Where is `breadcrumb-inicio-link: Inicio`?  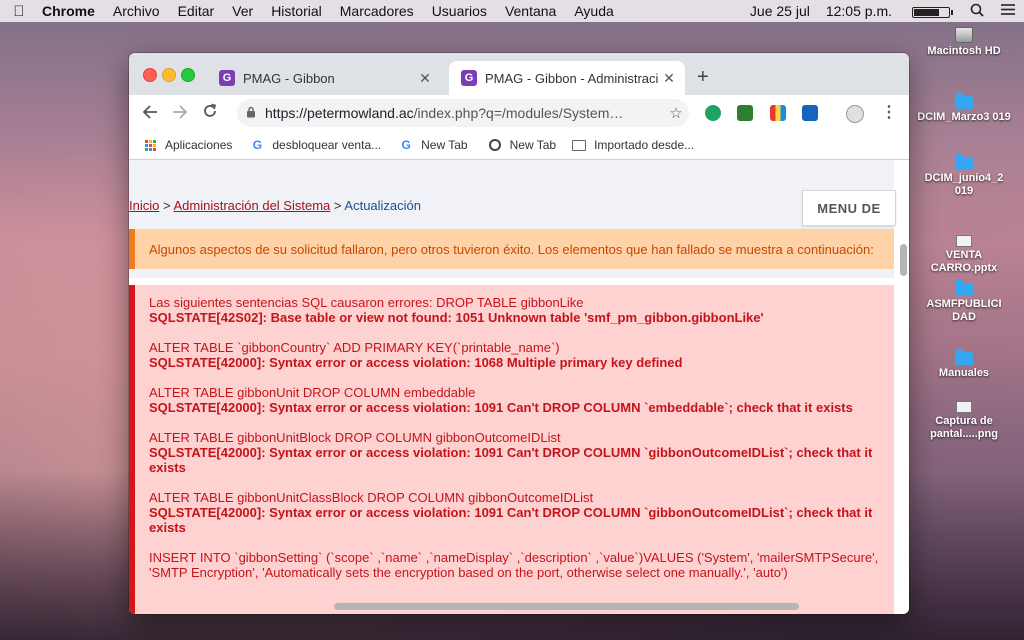
breadcrumb-inicio-link: Inicio is located at coordinates (144, 205).